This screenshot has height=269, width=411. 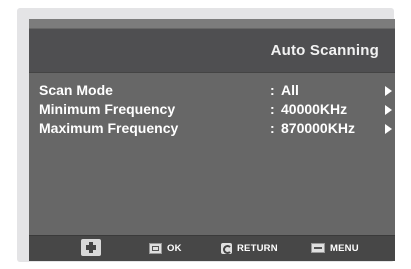 I want to click on page-title: Auto Scanning, so click(x=324, y=50).